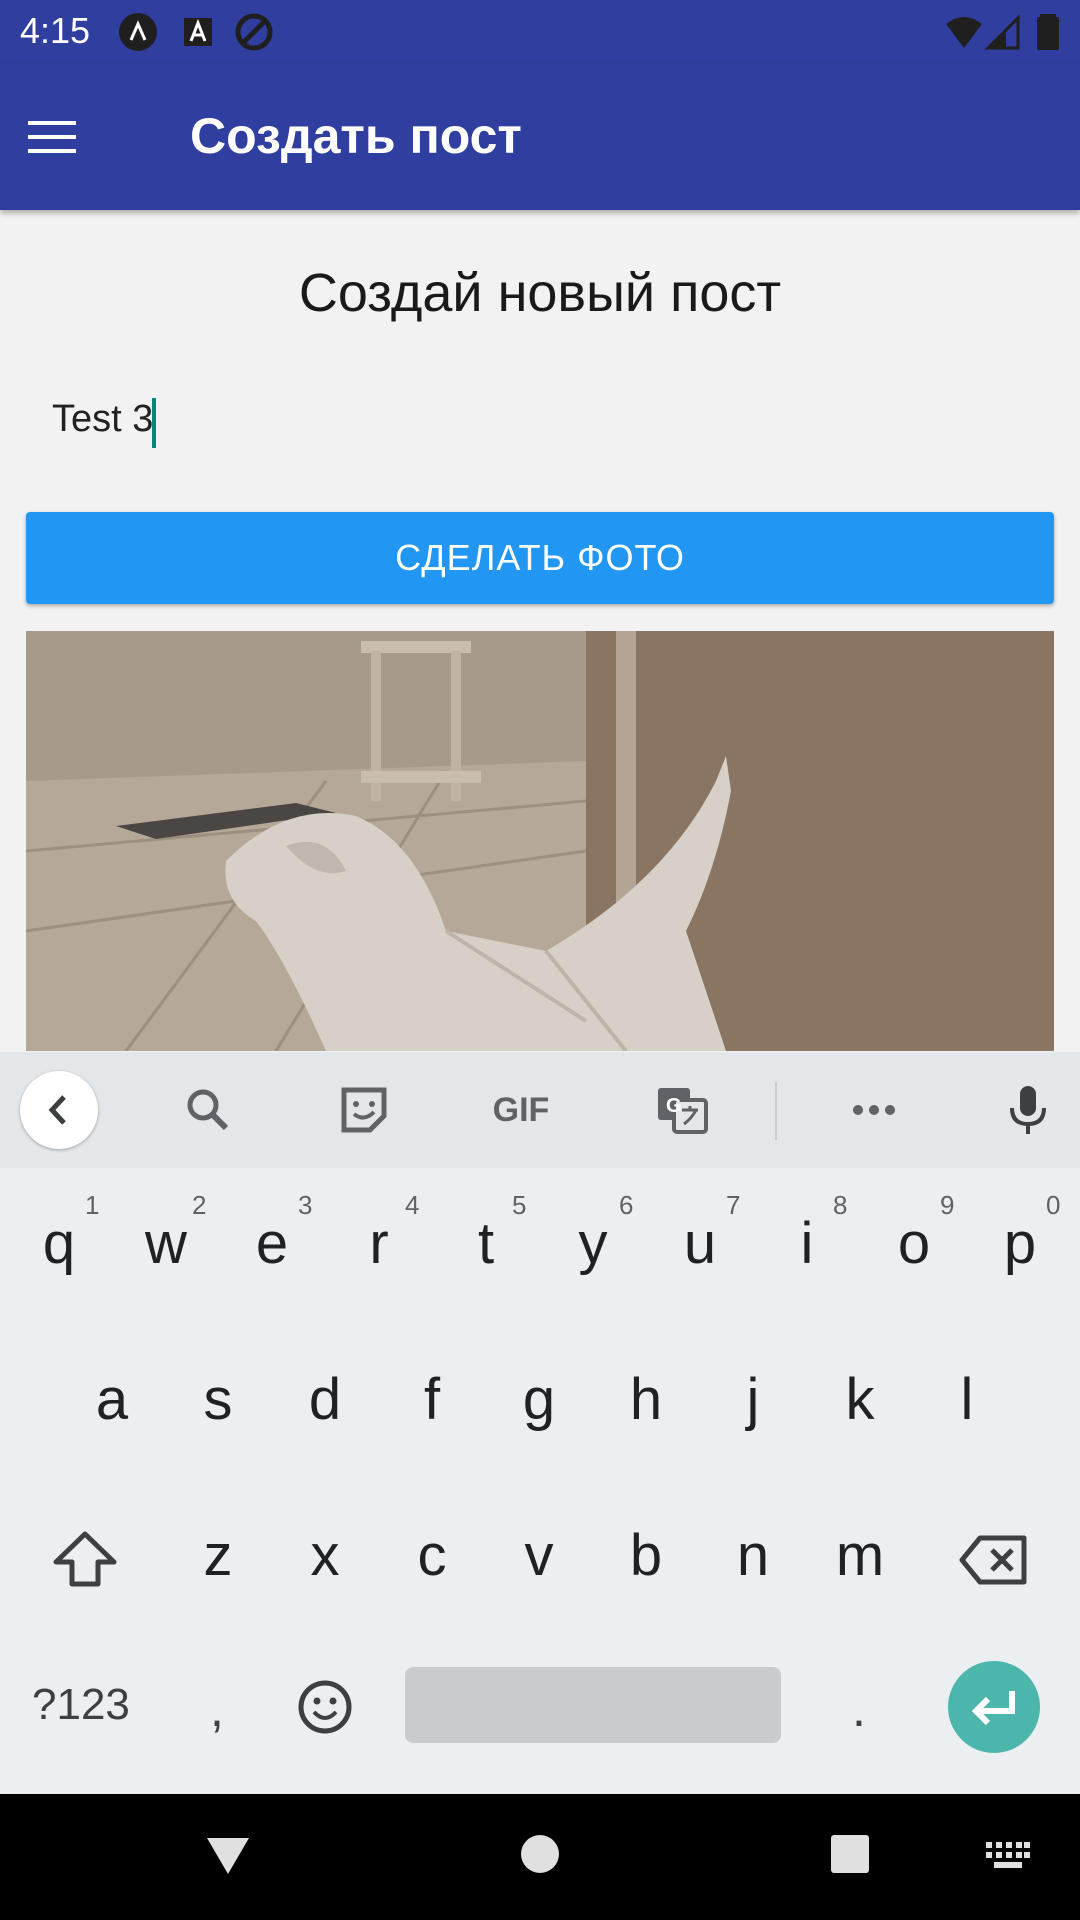  What do you see at coordinates (1002, 32) in the screenshot?
I see `cell-signal-icon` at bounding box center [1002, 32].